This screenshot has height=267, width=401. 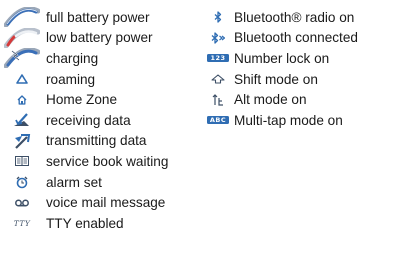 I want to click on bluetooth-icon, so click(x=218, y=17).